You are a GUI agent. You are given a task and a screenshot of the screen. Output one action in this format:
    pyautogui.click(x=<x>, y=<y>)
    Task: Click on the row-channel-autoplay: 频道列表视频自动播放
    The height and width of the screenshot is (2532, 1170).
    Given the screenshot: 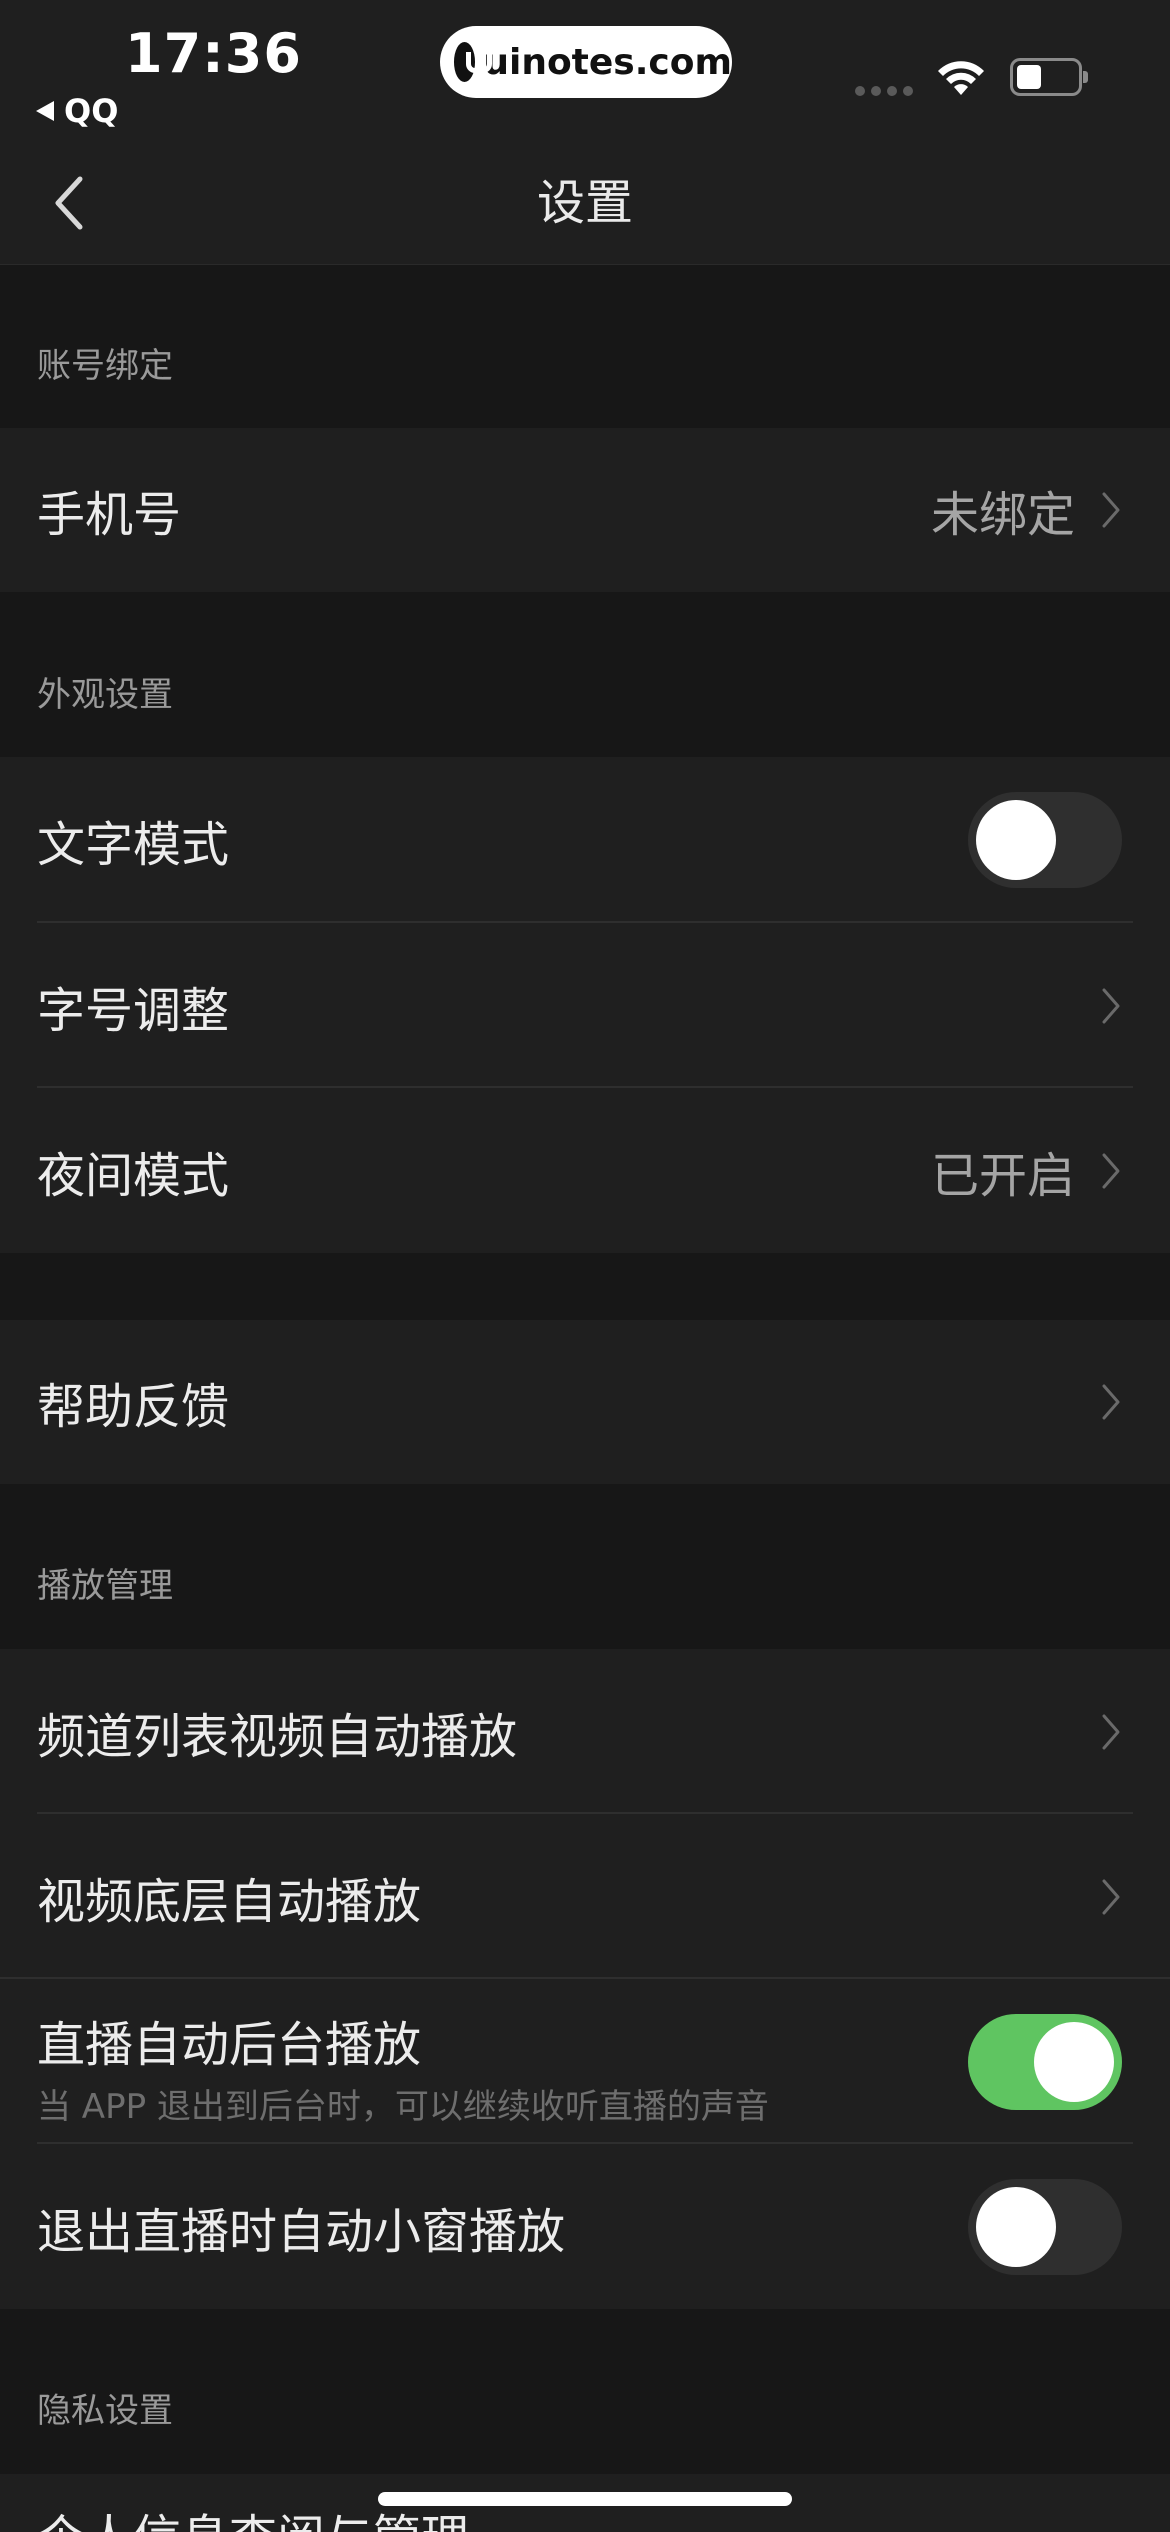 What is the action you would take?
    pyautogui.click(x=585, y=1731)
    